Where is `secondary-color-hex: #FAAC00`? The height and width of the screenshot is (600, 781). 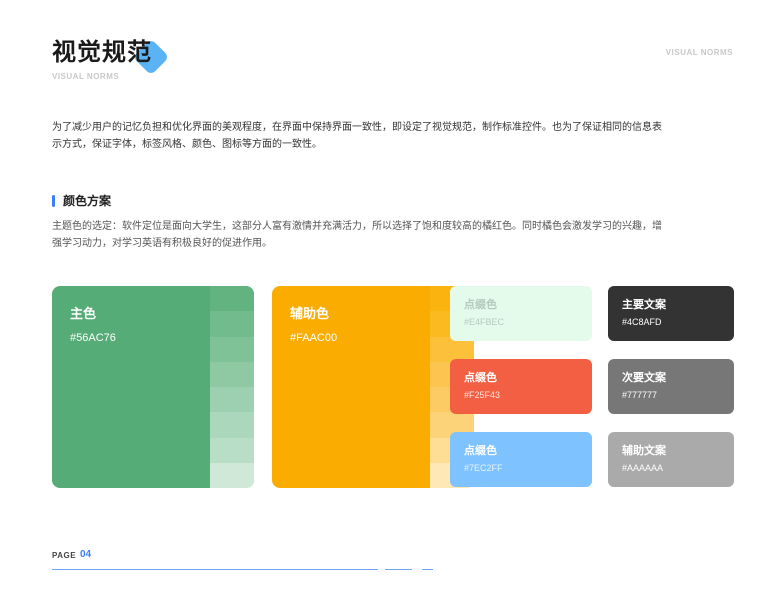 secondary-color-hex: #FAAC00 is located at coordinates (314, 338).